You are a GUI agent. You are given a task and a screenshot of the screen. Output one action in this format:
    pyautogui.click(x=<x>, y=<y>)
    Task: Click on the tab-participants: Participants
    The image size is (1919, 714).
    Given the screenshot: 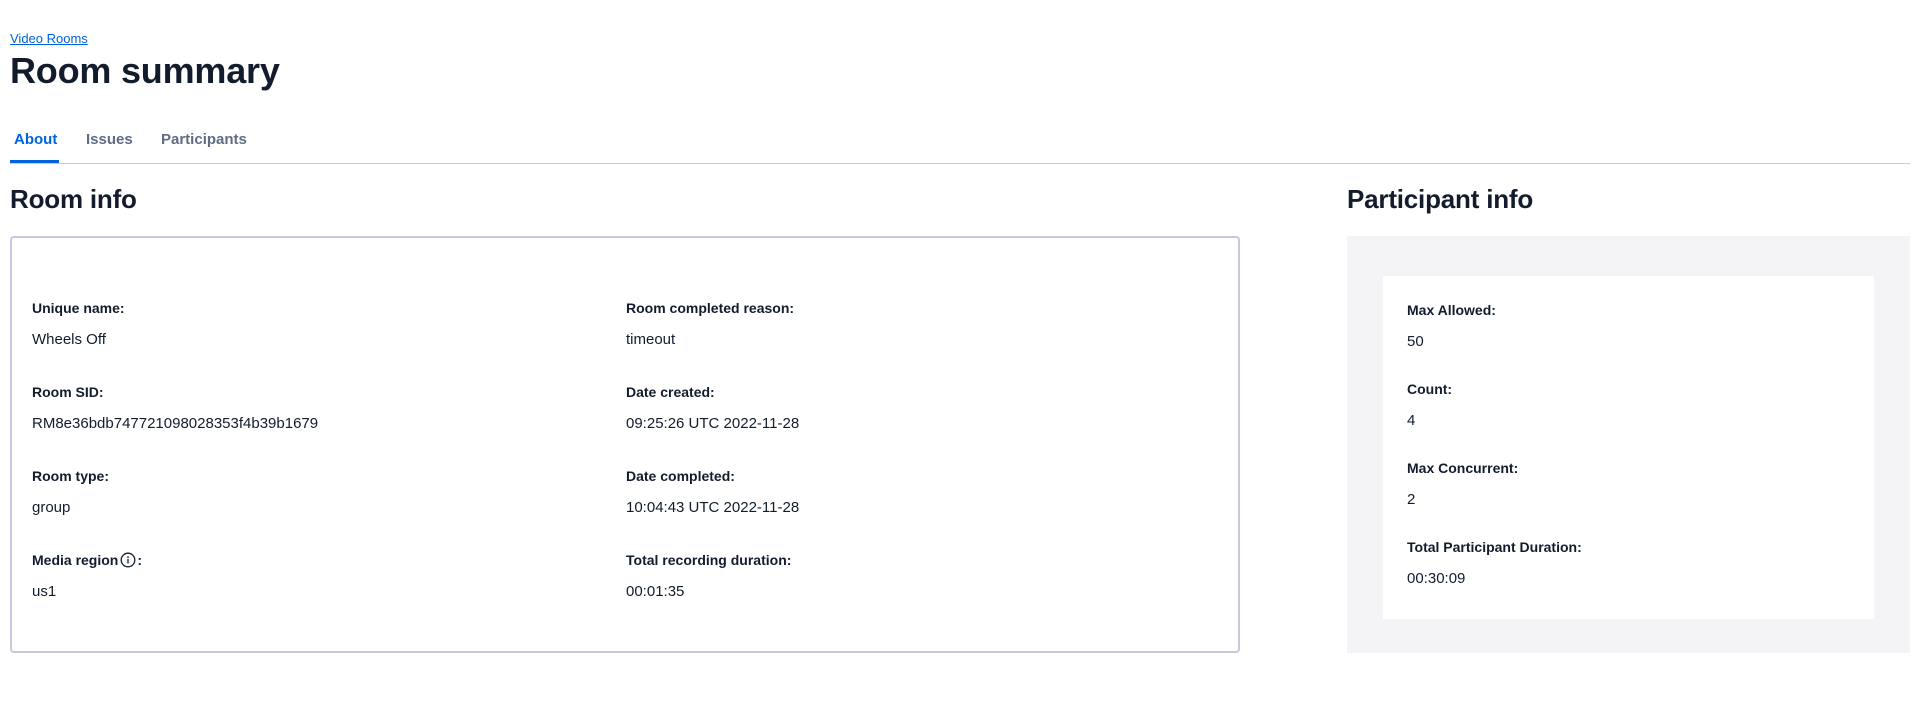 What is the action you would take?
    pyautogui.click(x=204, y=139)
    